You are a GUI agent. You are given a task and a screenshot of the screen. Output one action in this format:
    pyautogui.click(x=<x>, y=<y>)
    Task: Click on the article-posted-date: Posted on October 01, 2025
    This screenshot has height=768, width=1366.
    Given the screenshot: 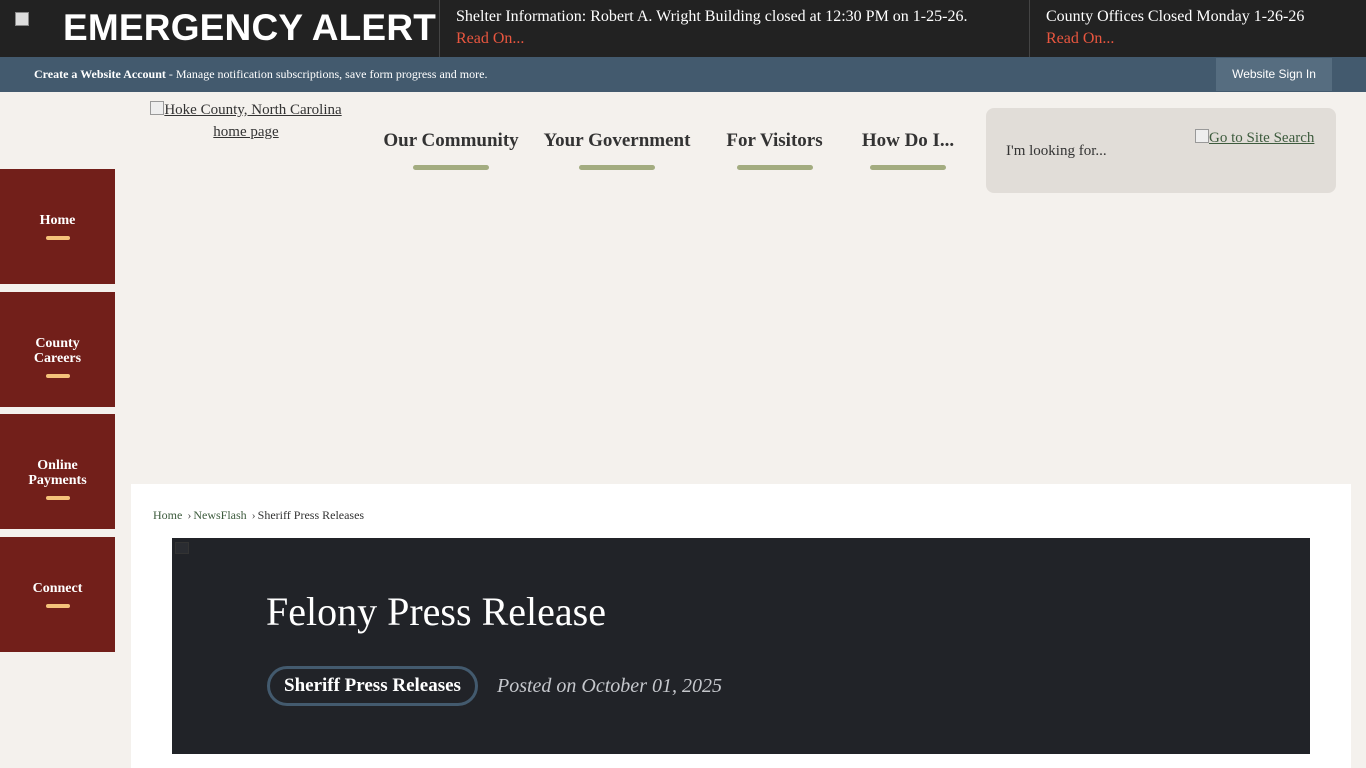 What is the action you would take?
    pyautogui.click(x=609, y=686)
    